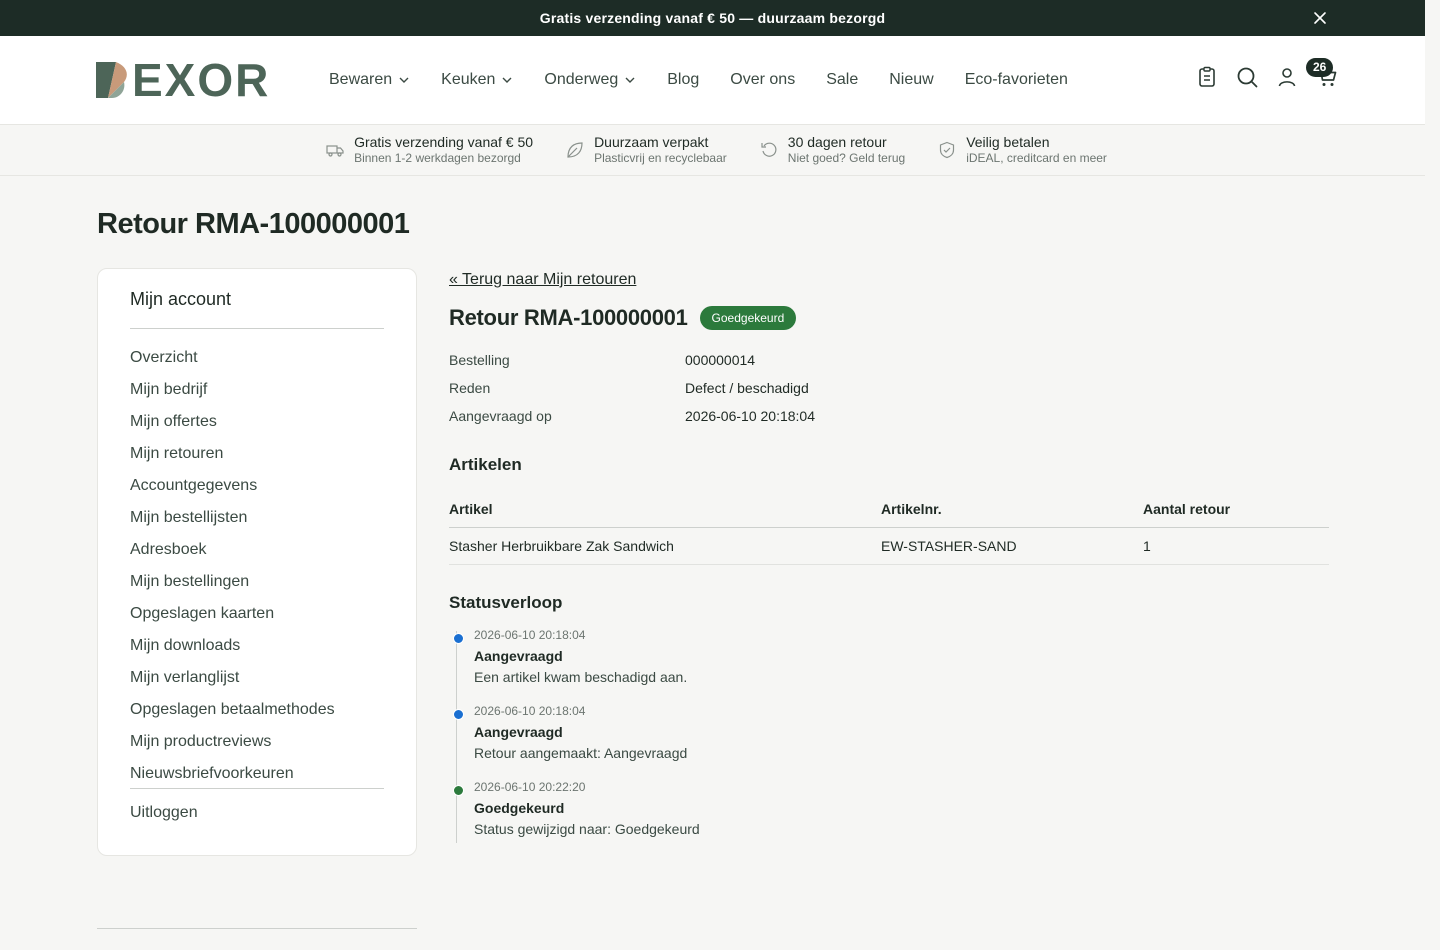  I want to click on shield-icon, so click(947, 150).